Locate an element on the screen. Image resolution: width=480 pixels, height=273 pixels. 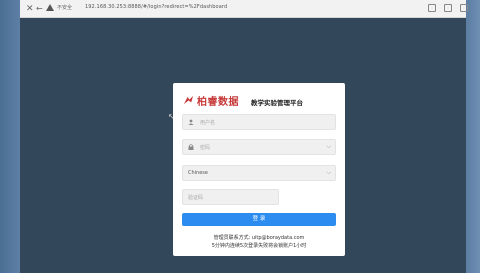
window-icon is located at coordinates (448, 8).